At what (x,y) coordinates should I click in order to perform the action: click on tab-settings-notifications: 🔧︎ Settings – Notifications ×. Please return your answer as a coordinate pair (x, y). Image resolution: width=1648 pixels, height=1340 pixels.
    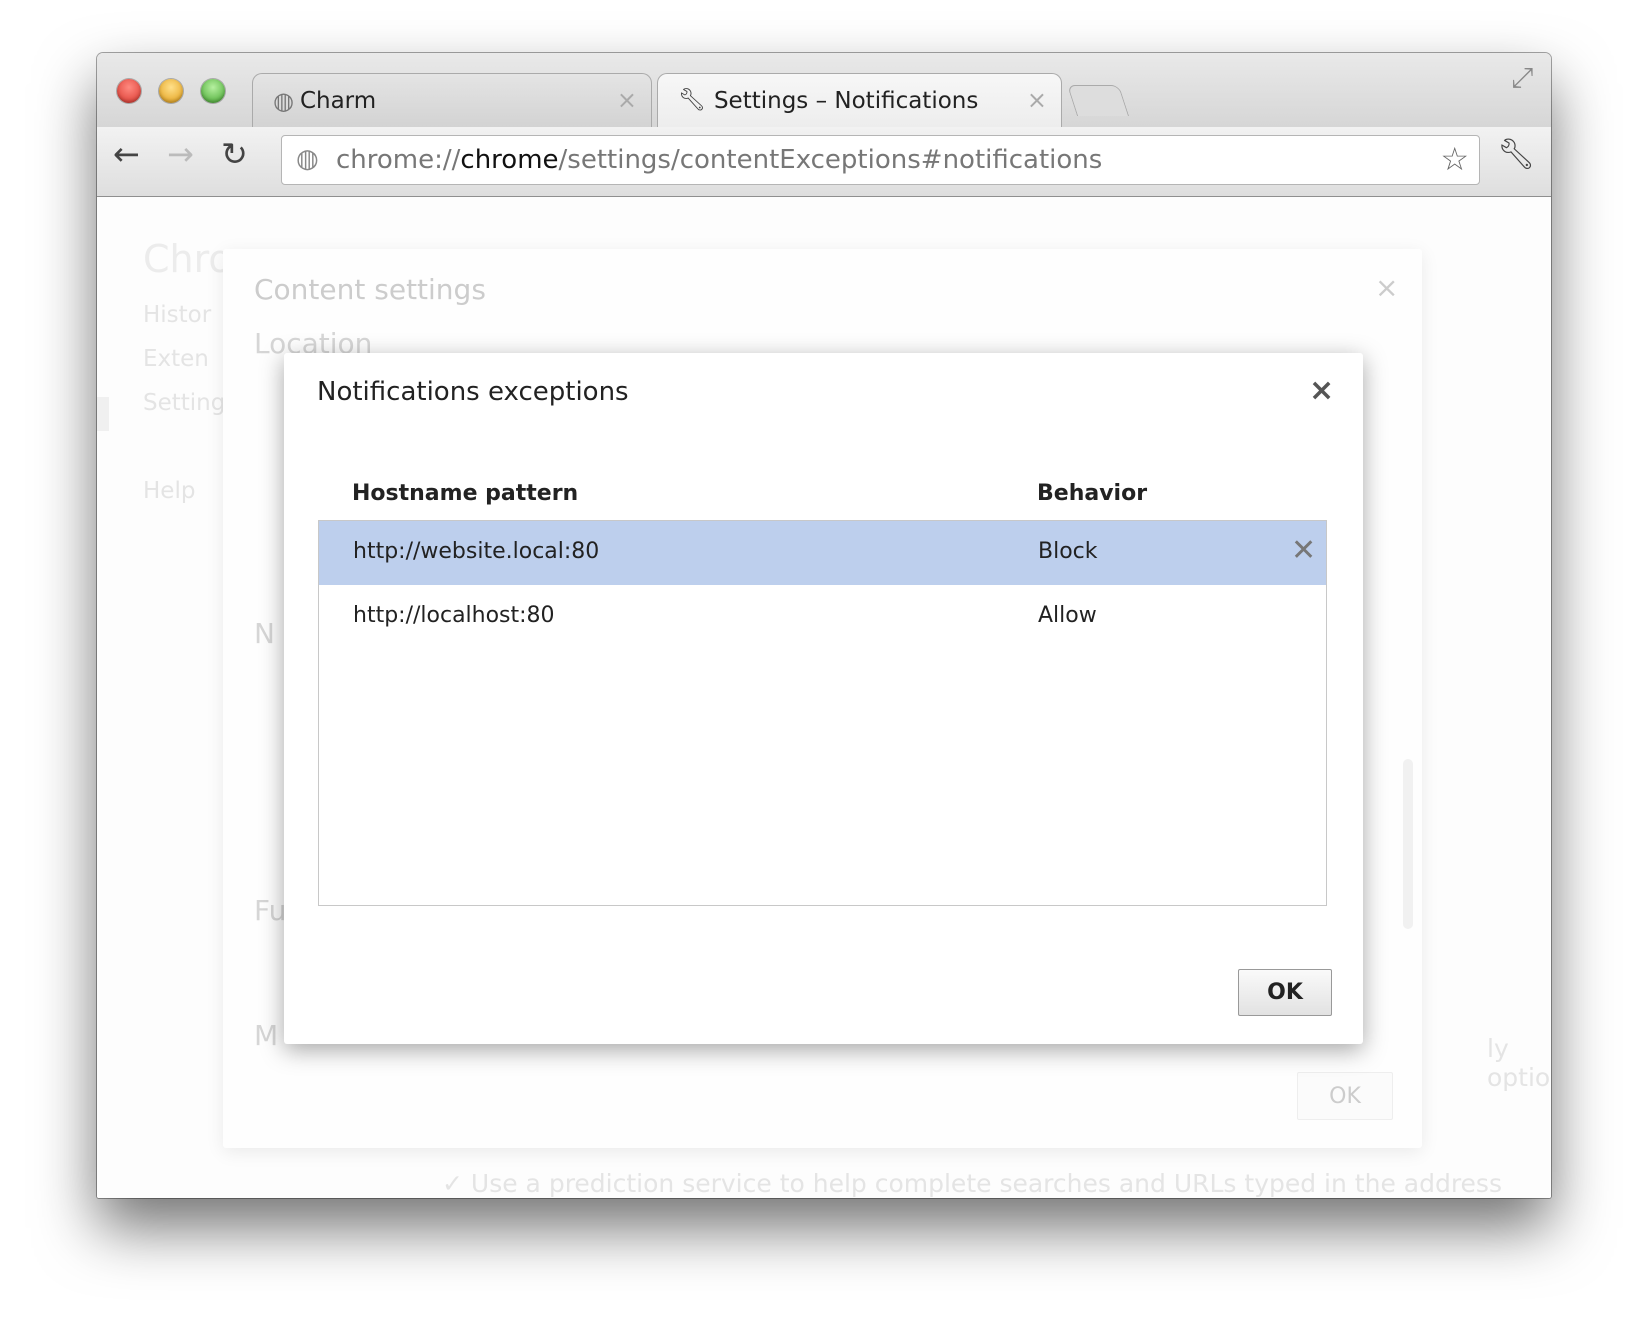
    Looking at the image, I should click on (859, 100).